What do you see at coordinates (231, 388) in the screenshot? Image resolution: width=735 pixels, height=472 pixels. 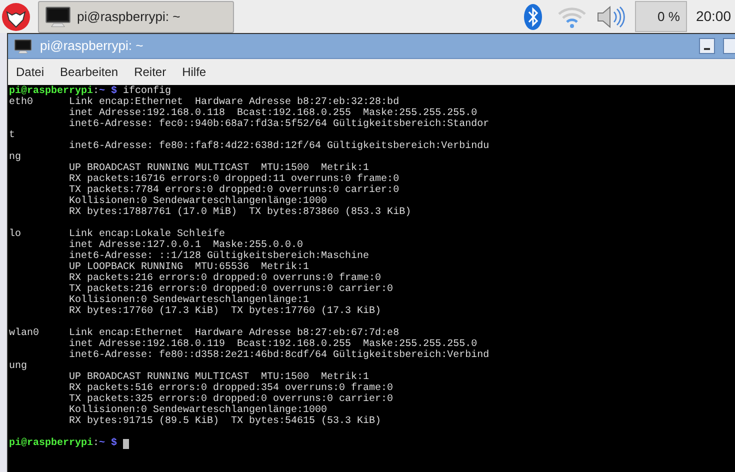 I see `output-line: RX packets:516 errors:0 dropped:354 overruns:0 frame:0` at bounding box center [231, 388].